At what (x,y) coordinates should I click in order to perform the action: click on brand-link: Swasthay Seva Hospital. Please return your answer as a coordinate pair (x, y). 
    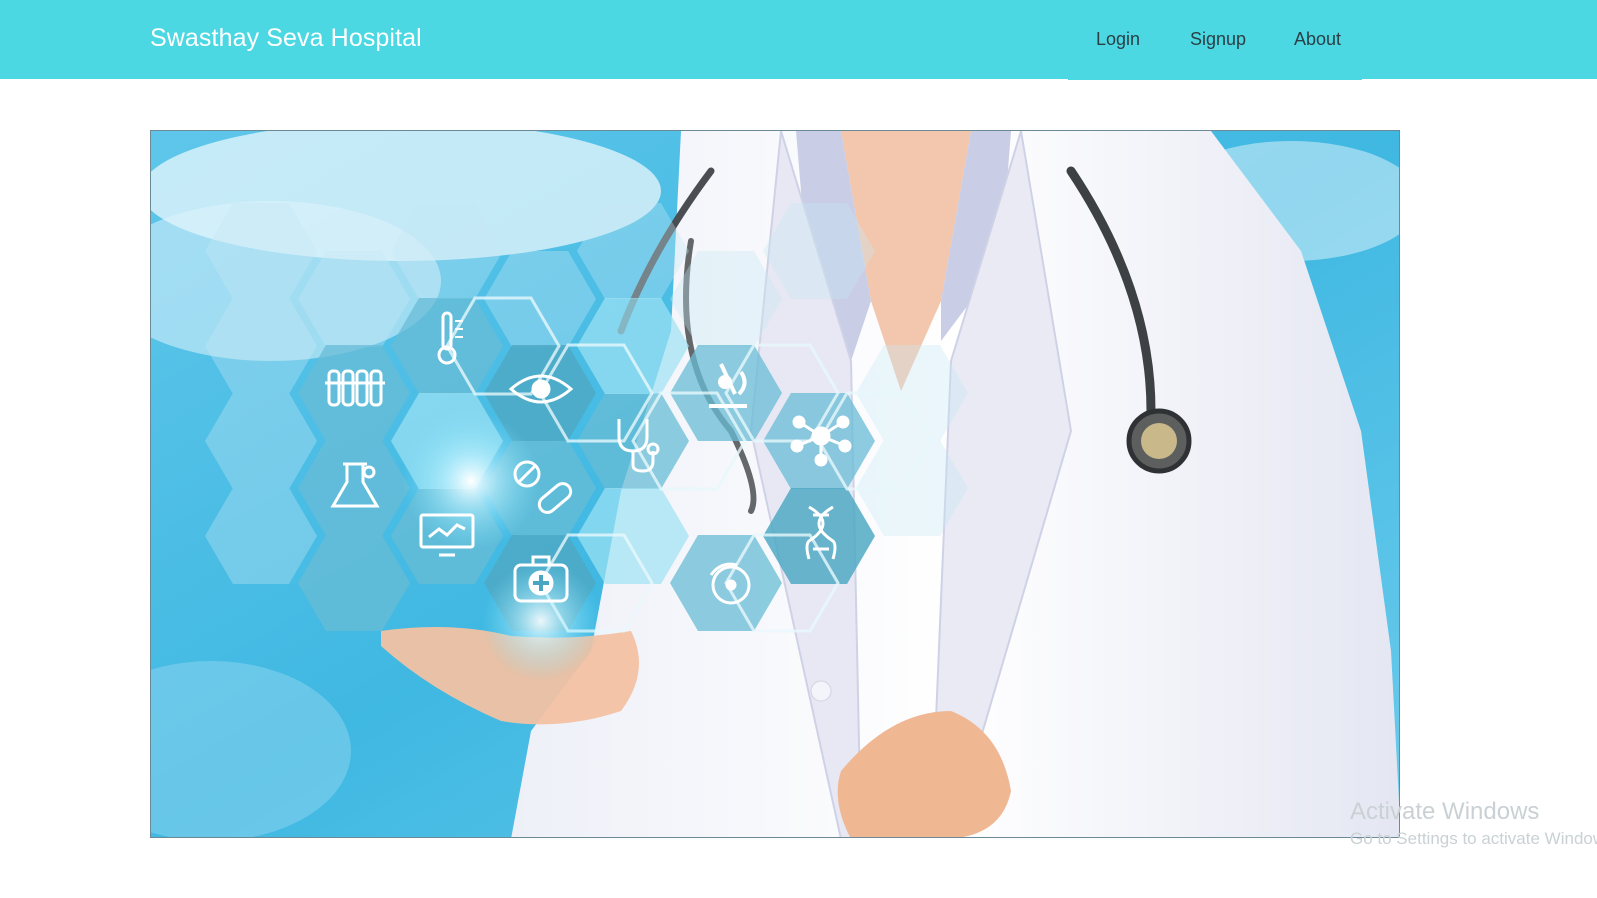
    Looking at the image, I should click on (286, 38).